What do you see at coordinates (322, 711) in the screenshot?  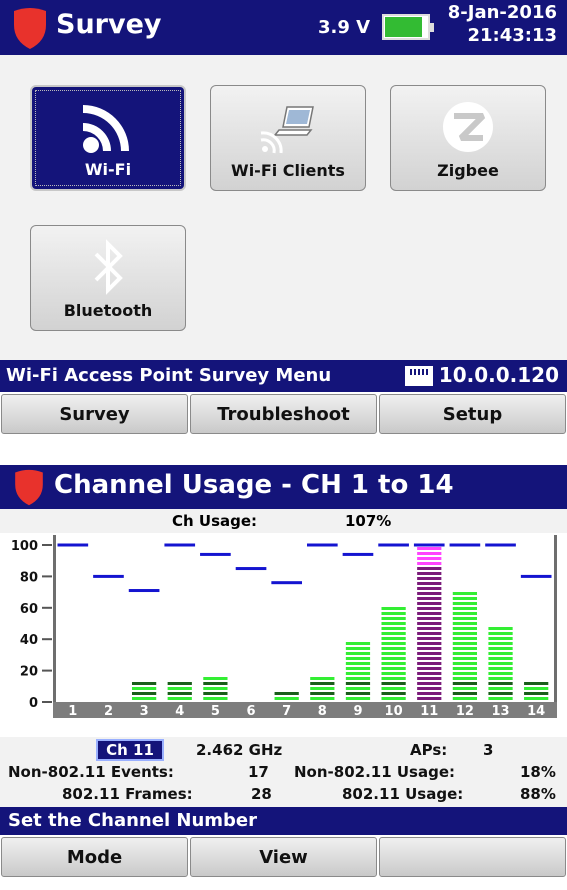 I see `x-tick-label: 8` at bounding box center [322, 711].